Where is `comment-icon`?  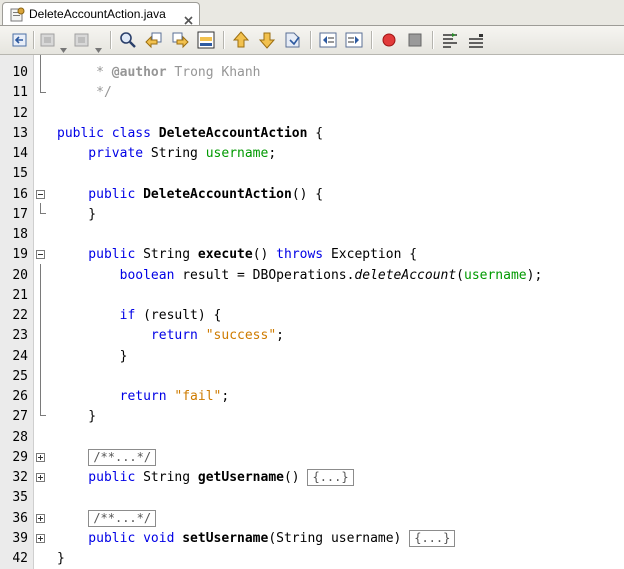 comment-icon is located at coordinates (450, 40).